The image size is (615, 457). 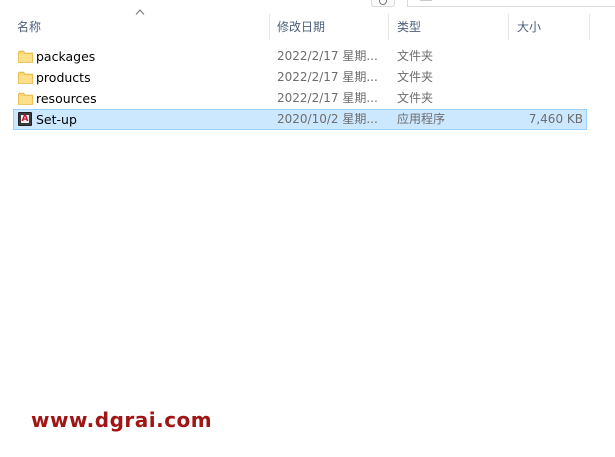 I want to click on search-box, so click(x=511, y=3).